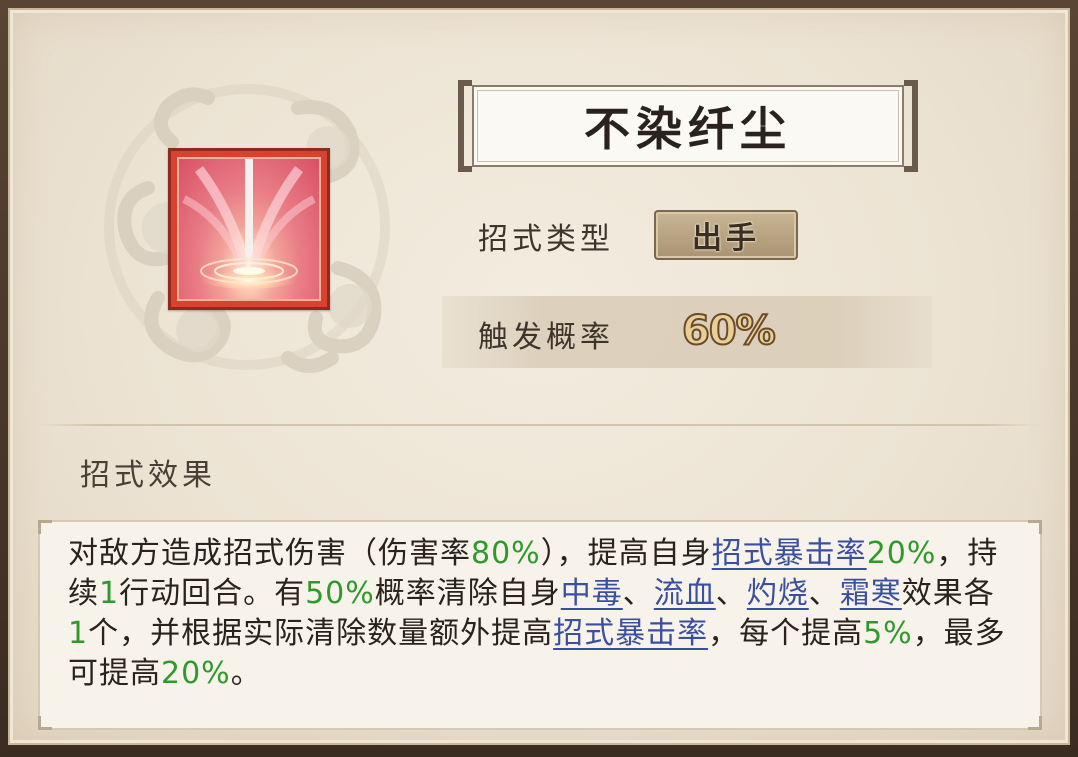 The image size is (1078, 757). What do you see at coordinates (888, 633) in the screenshot?
I see `effect-value: 5%` at bounding box center [888, 633].